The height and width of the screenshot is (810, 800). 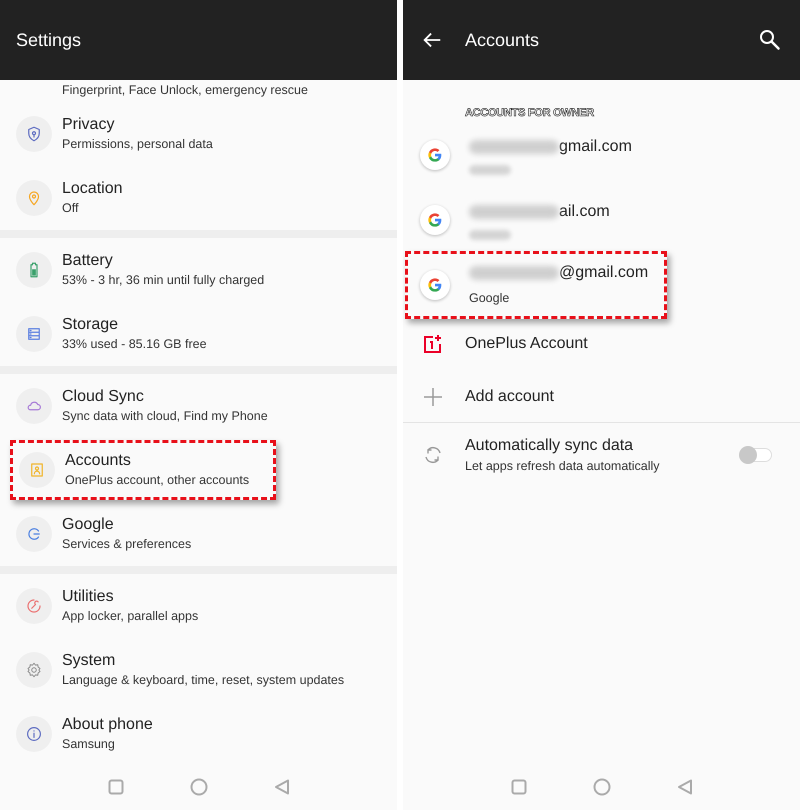 What do you see at coordinates (157, 461) in the screenshot?
I see `setting-title: Accounts` at bounding box center [157, 461].